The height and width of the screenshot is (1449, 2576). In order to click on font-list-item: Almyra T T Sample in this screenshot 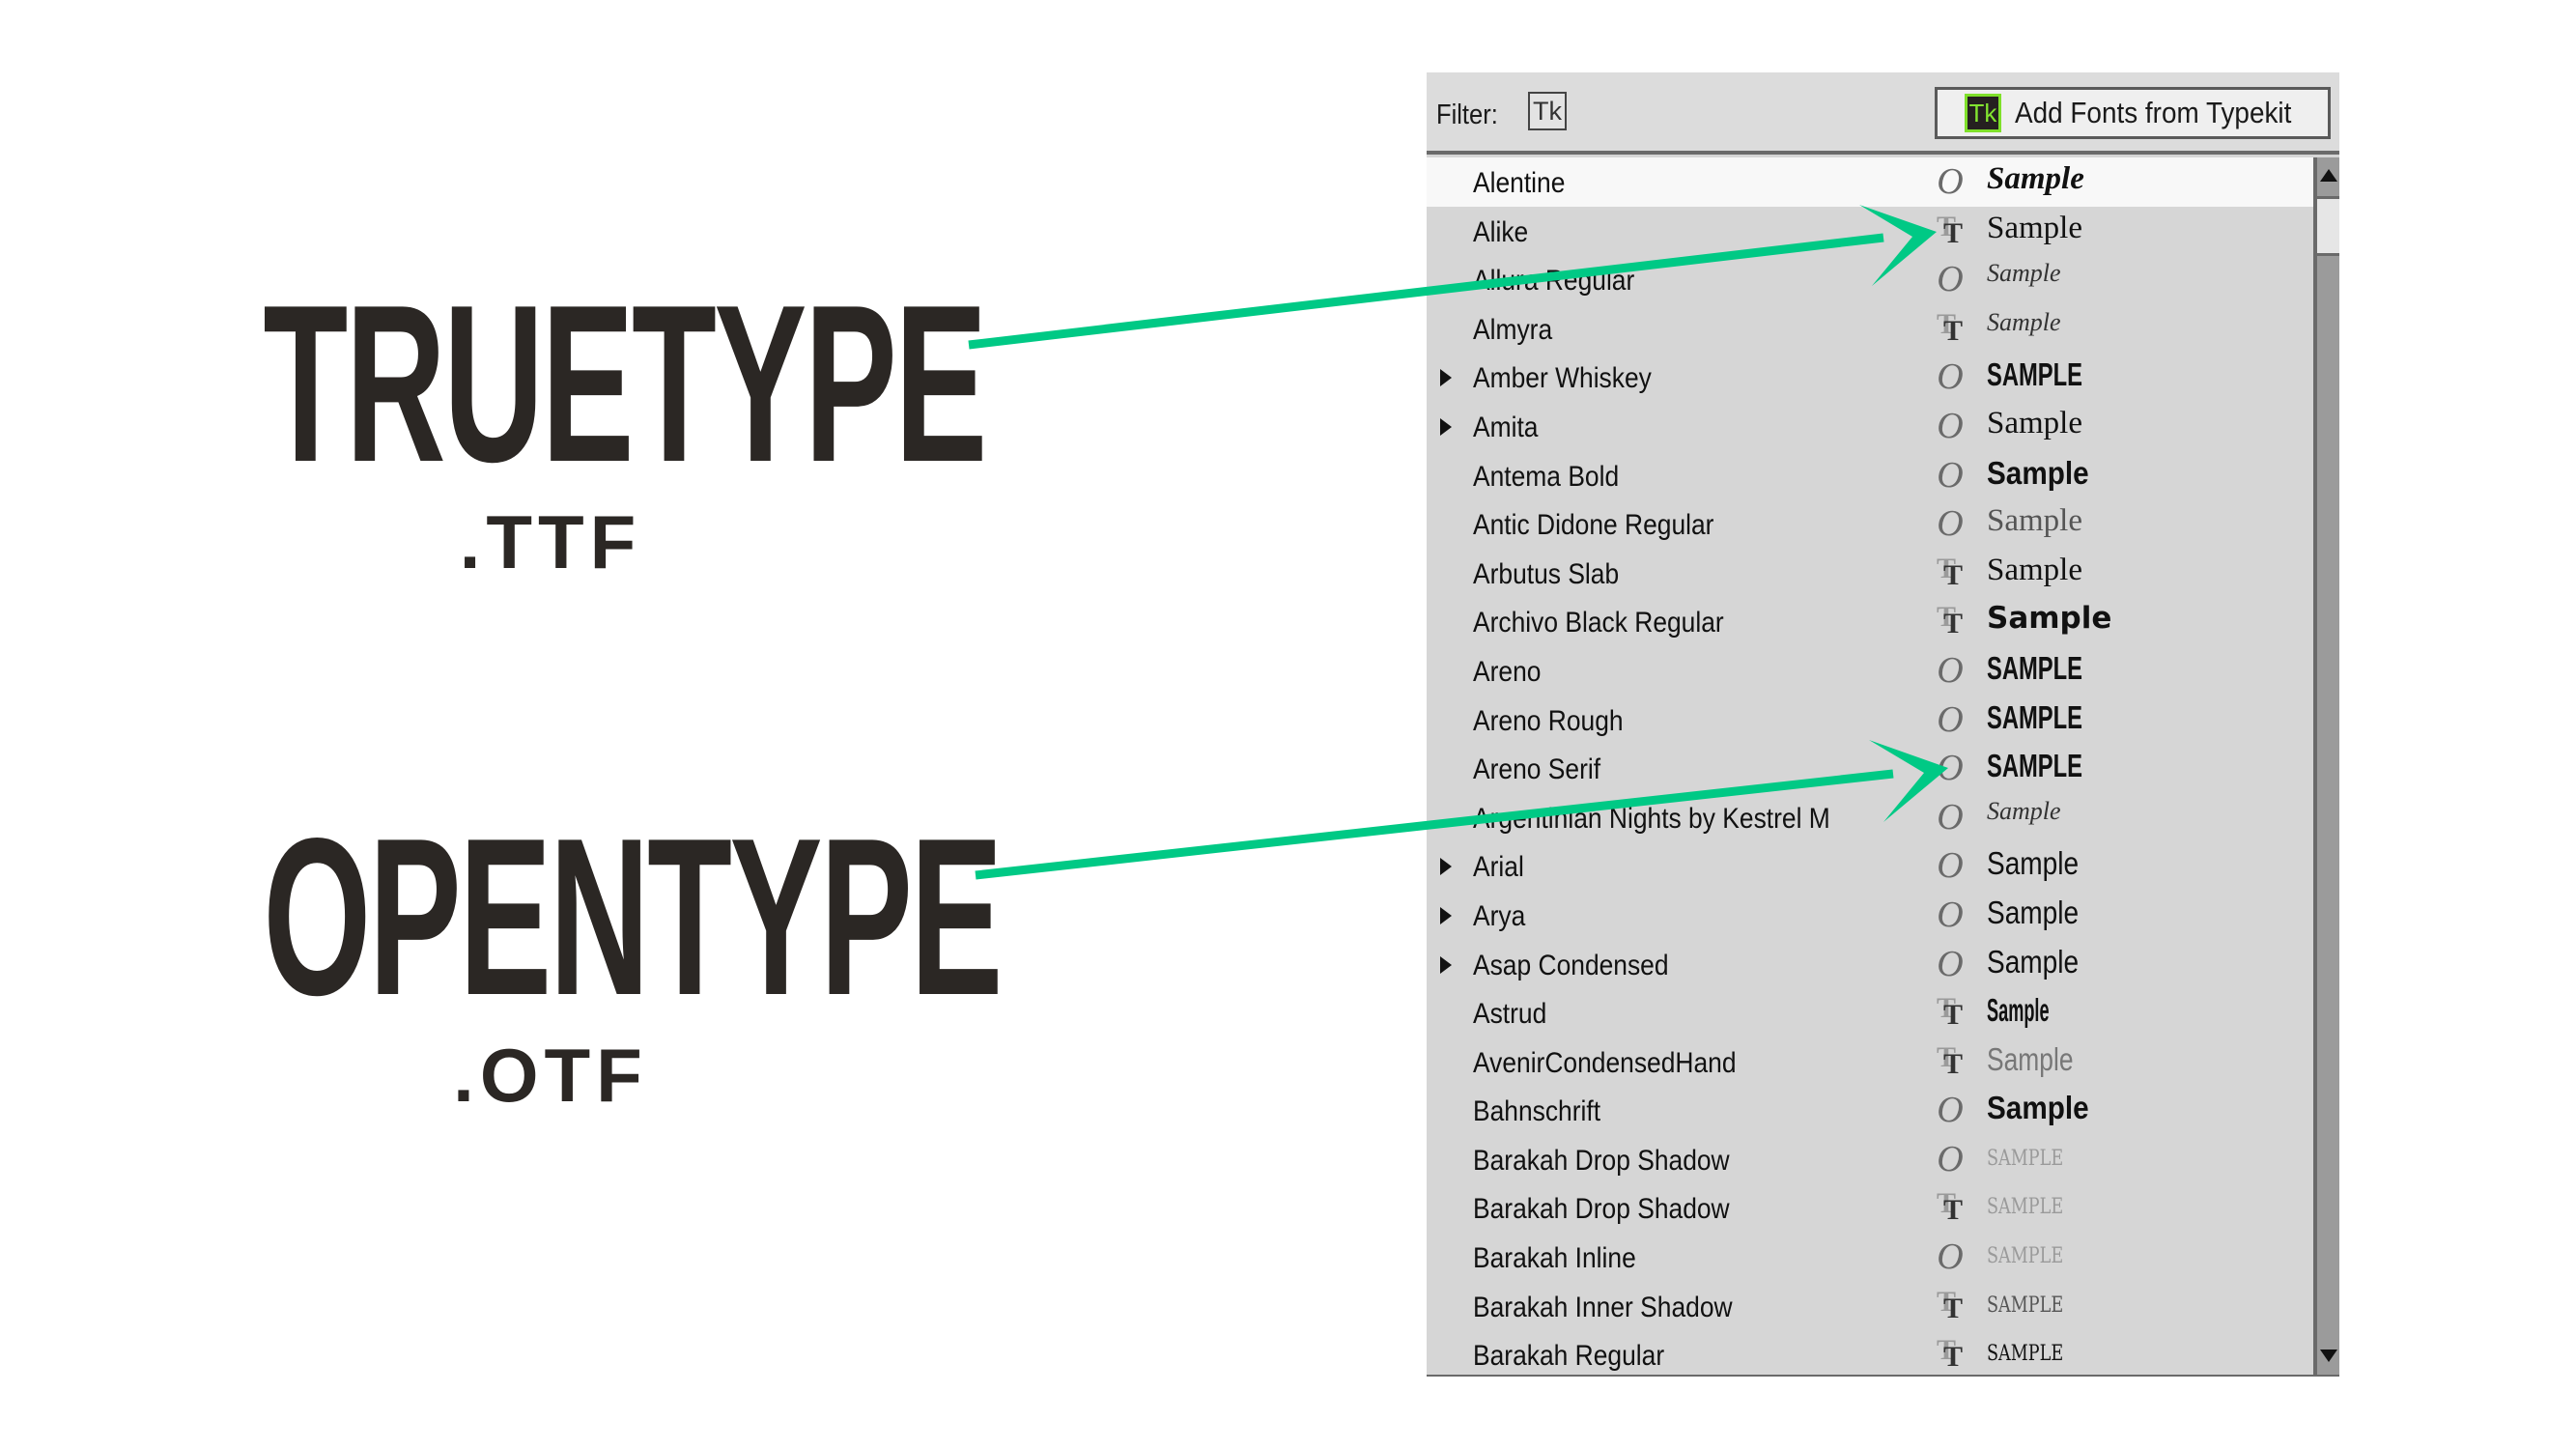, I will do `click(1870, 329)`.